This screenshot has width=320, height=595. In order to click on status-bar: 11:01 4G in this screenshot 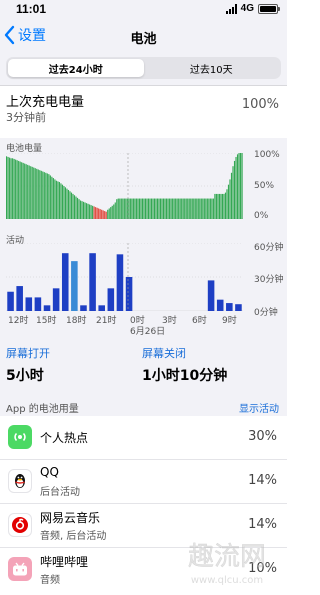, I will do `click(143, 11)`.